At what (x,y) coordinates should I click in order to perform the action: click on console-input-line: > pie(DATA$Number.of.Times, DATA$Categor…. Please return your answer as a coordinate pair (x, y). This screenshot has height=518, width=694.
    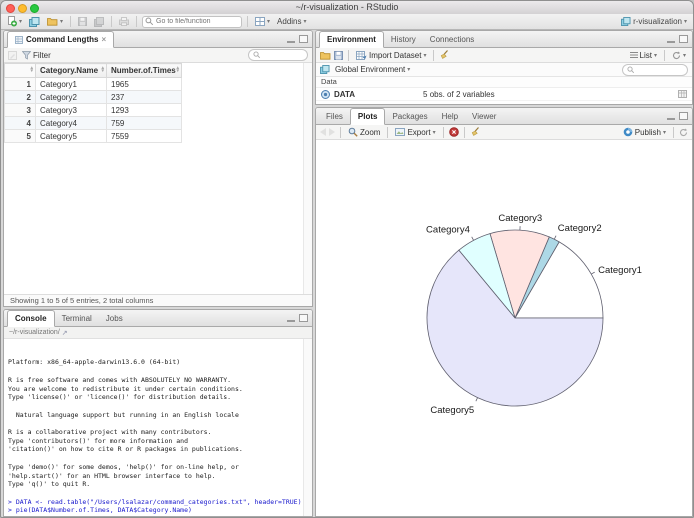
    Looking at the image, I should click on (100, 510).